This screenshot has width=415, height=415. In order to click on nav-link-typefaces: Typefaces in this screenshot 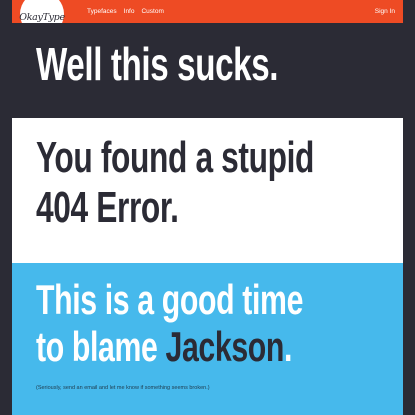, I will do `click(102, 11)`.